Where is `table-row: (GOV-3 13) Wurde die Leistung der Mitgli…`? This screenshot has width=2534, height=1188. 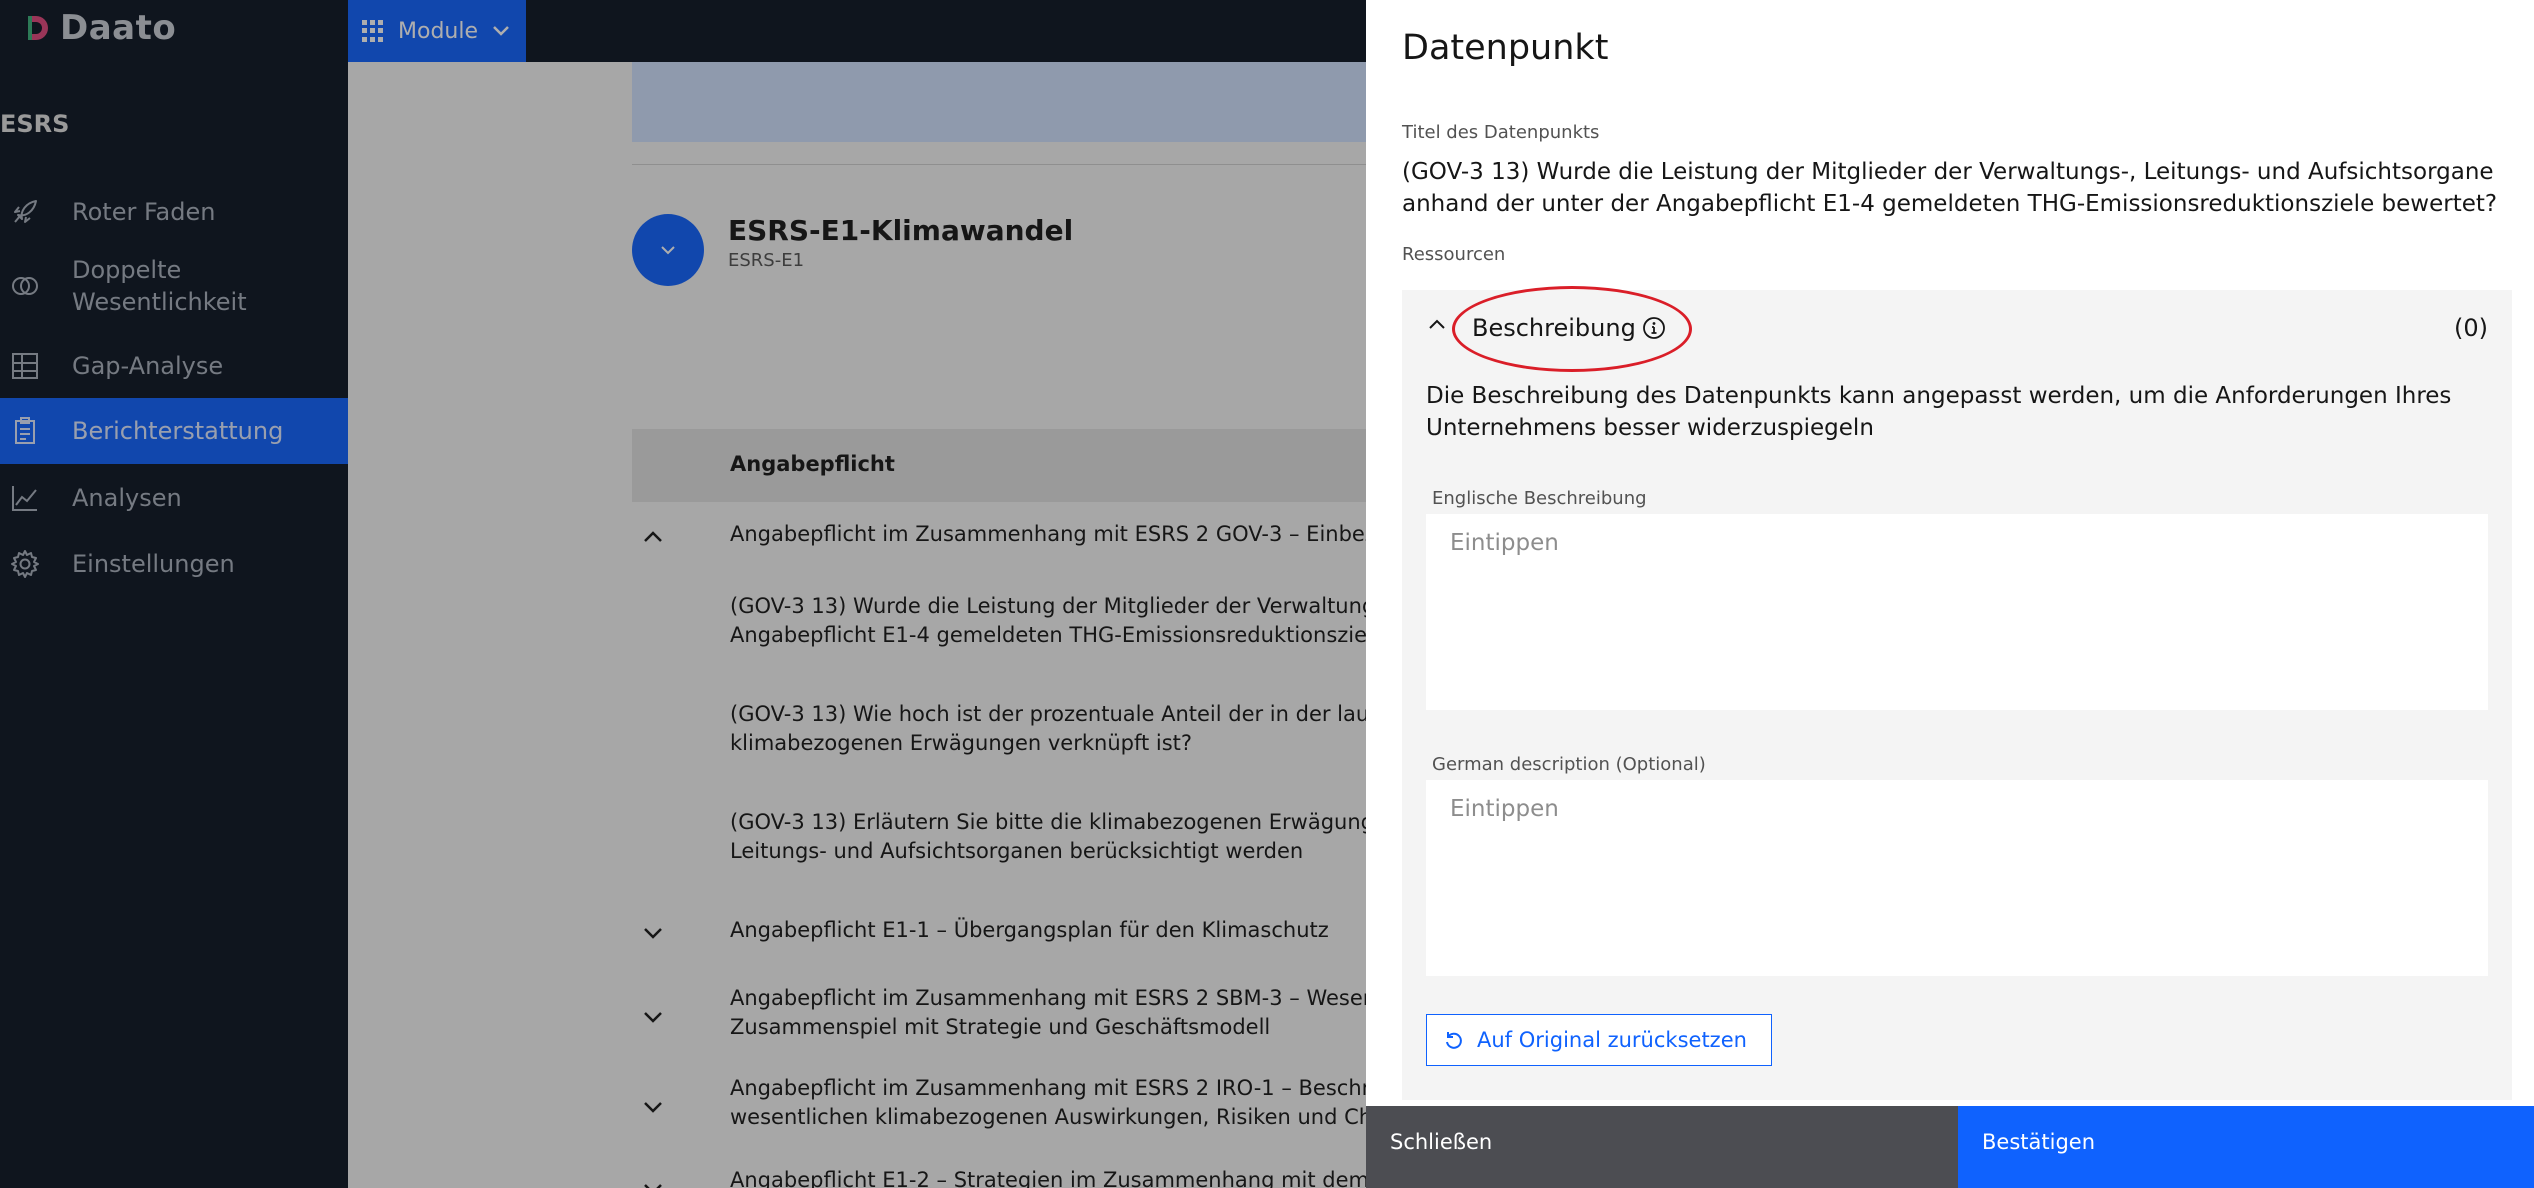
table-row: (GOV-3 13) Wurde die Leistung der Mitgli… is located at coordinates (999, 627).